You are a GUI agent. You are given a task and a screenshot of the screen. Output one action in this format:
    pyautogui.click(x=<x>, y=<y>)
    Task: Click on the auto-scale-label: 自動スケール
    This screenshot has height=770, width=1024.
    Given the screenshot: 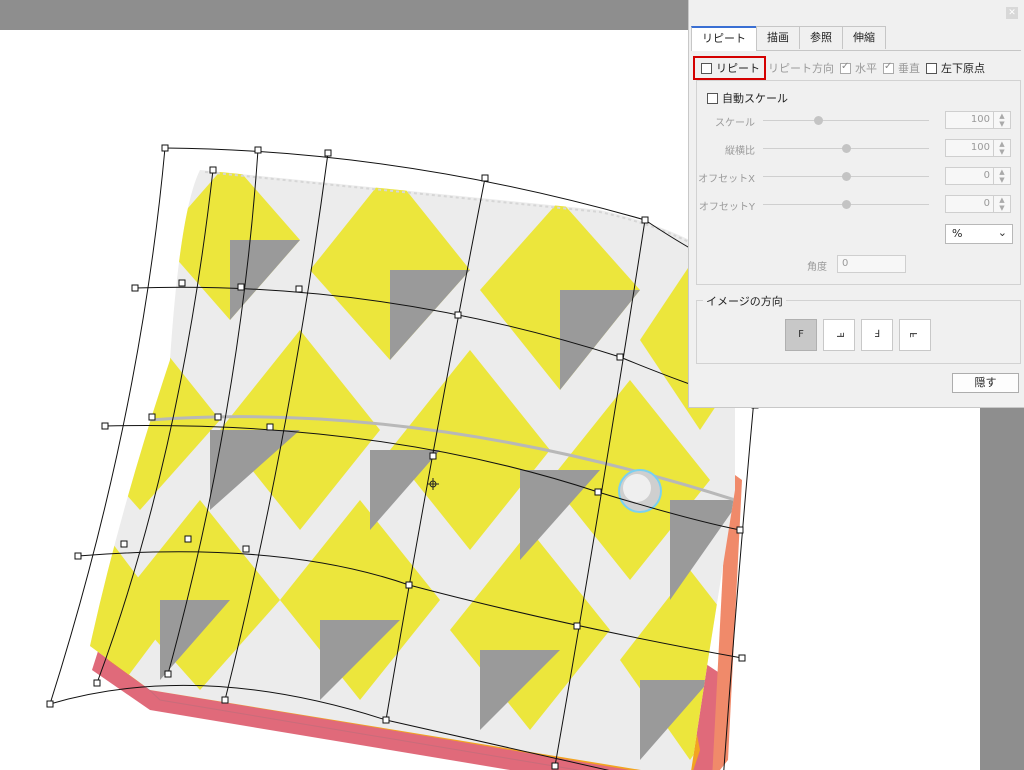 What is the action you would take?
    pyautogui.click(x=755, y=98)
    